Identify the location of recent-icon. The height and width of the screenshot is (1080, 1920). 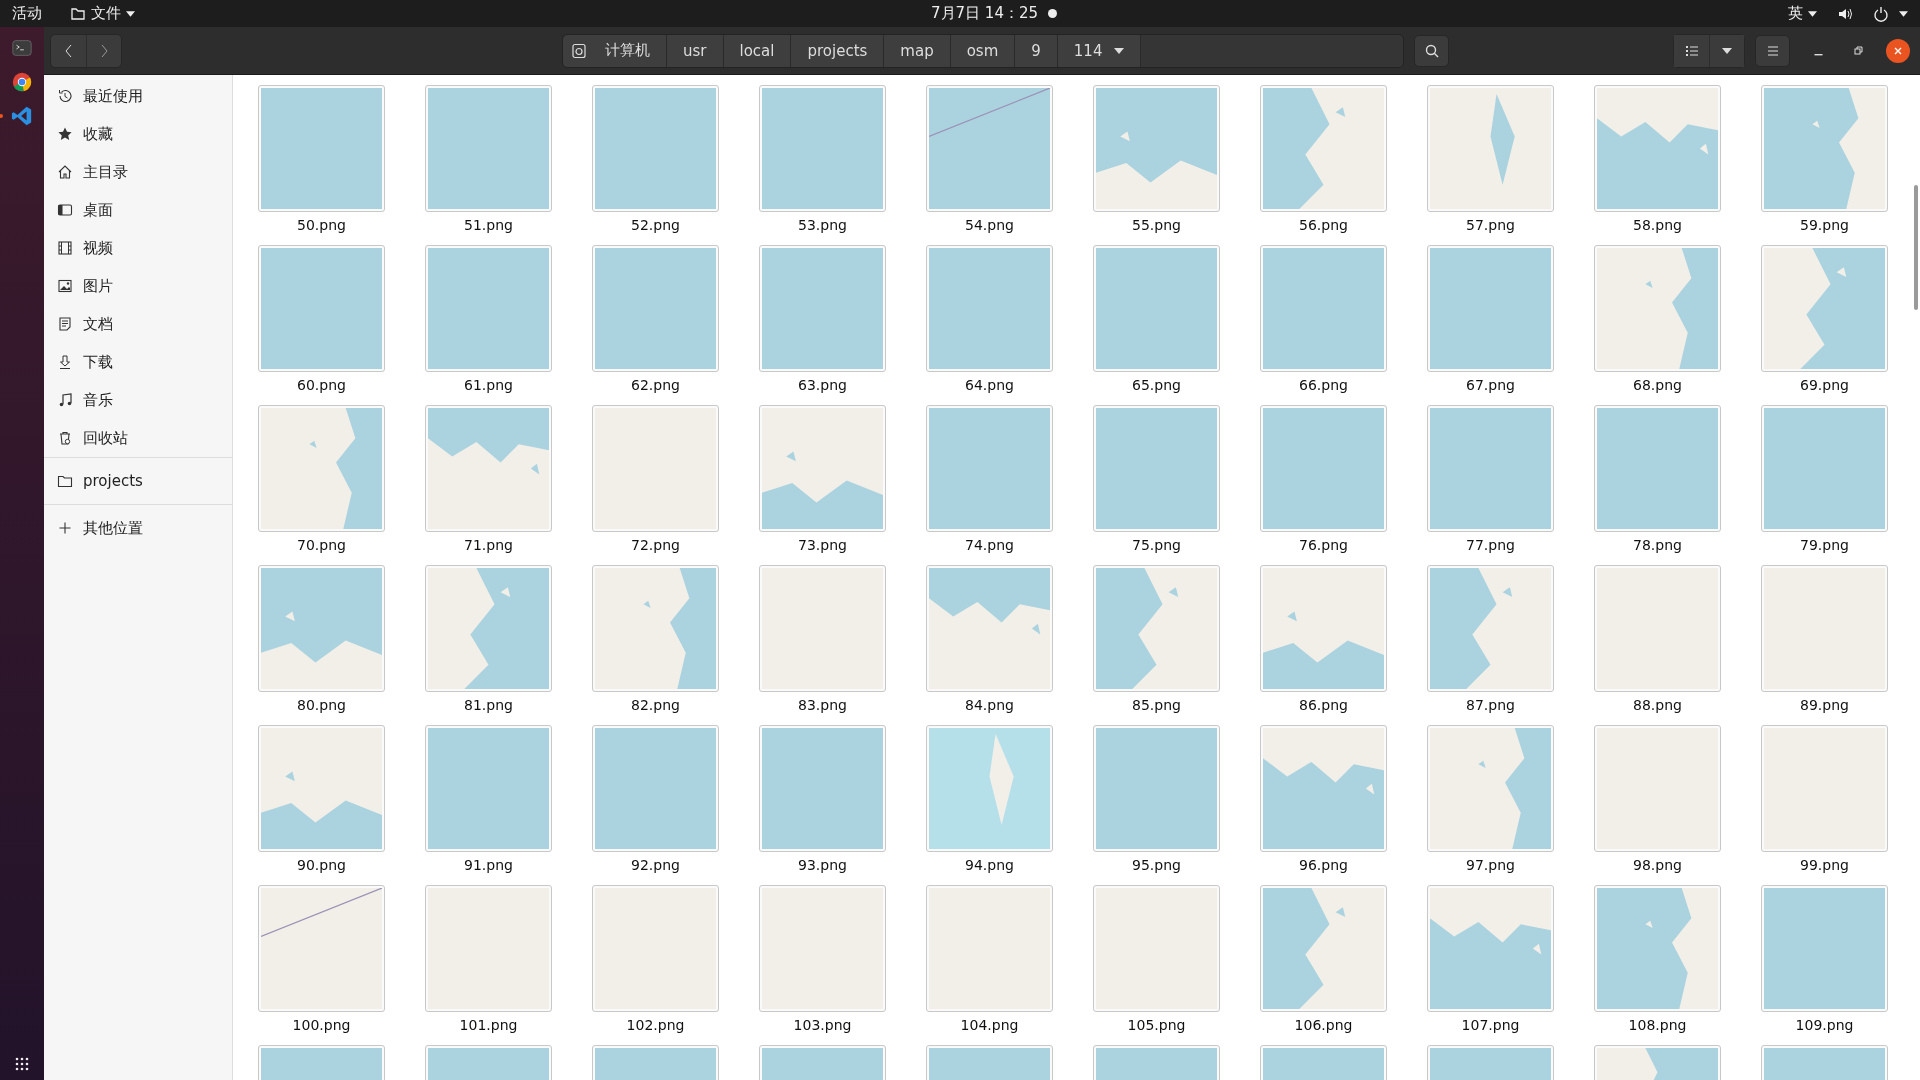
(65, 96).